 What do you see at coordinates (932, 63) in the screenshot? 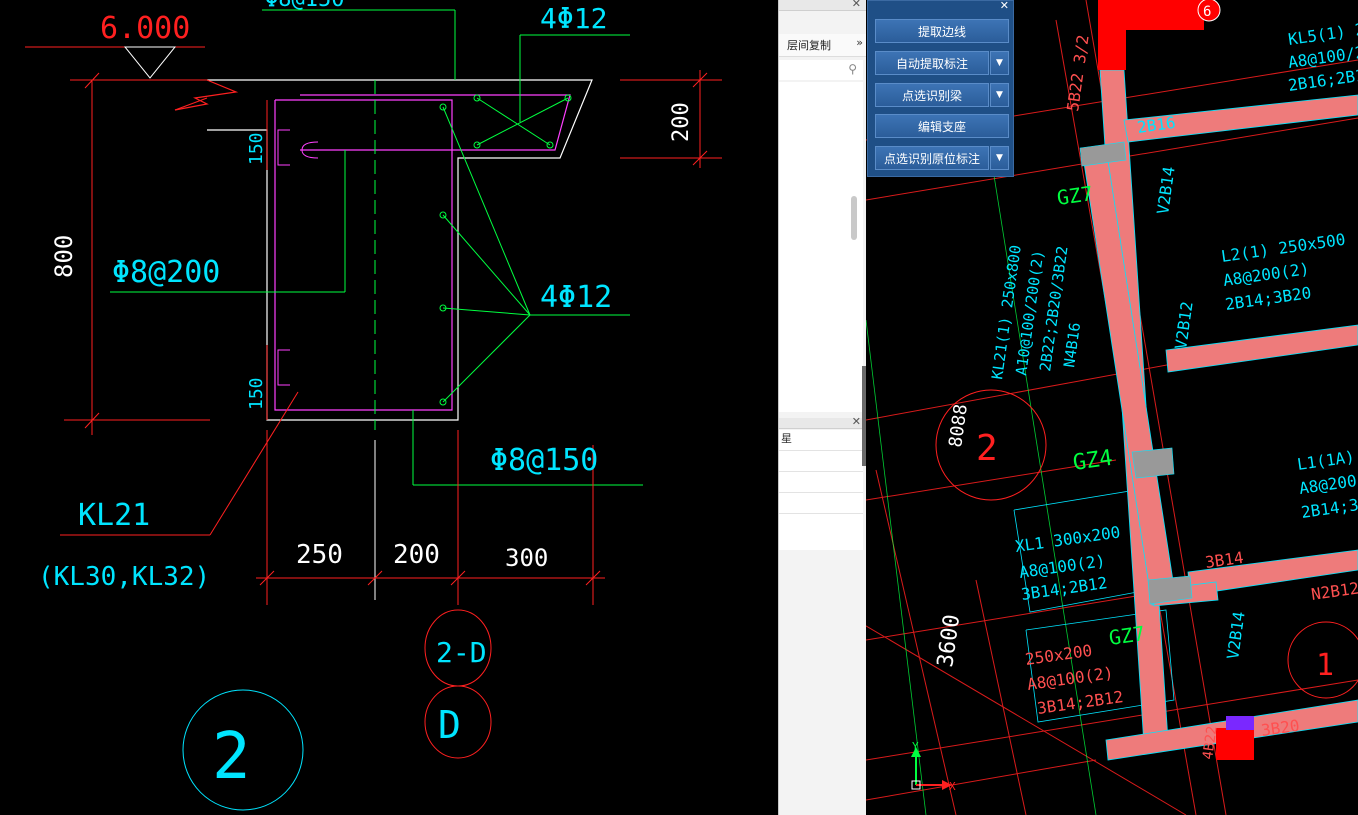
I see `auto-extract-annotation-button: 自动提取标注` at bounding box center [932, 63].